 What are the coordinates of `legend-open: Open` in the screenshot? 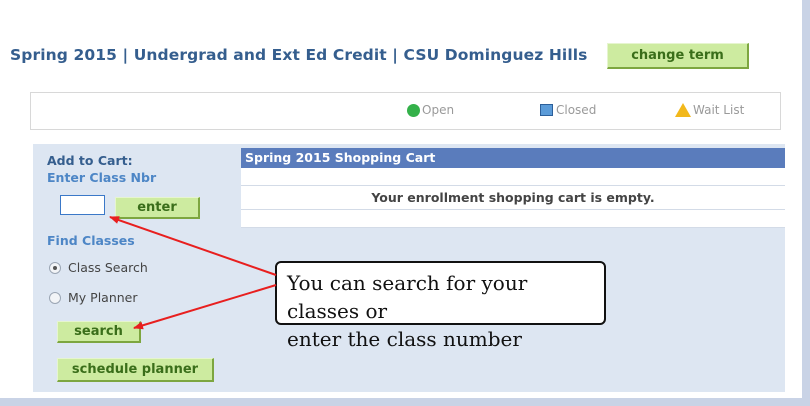 It's located at (430, 110).